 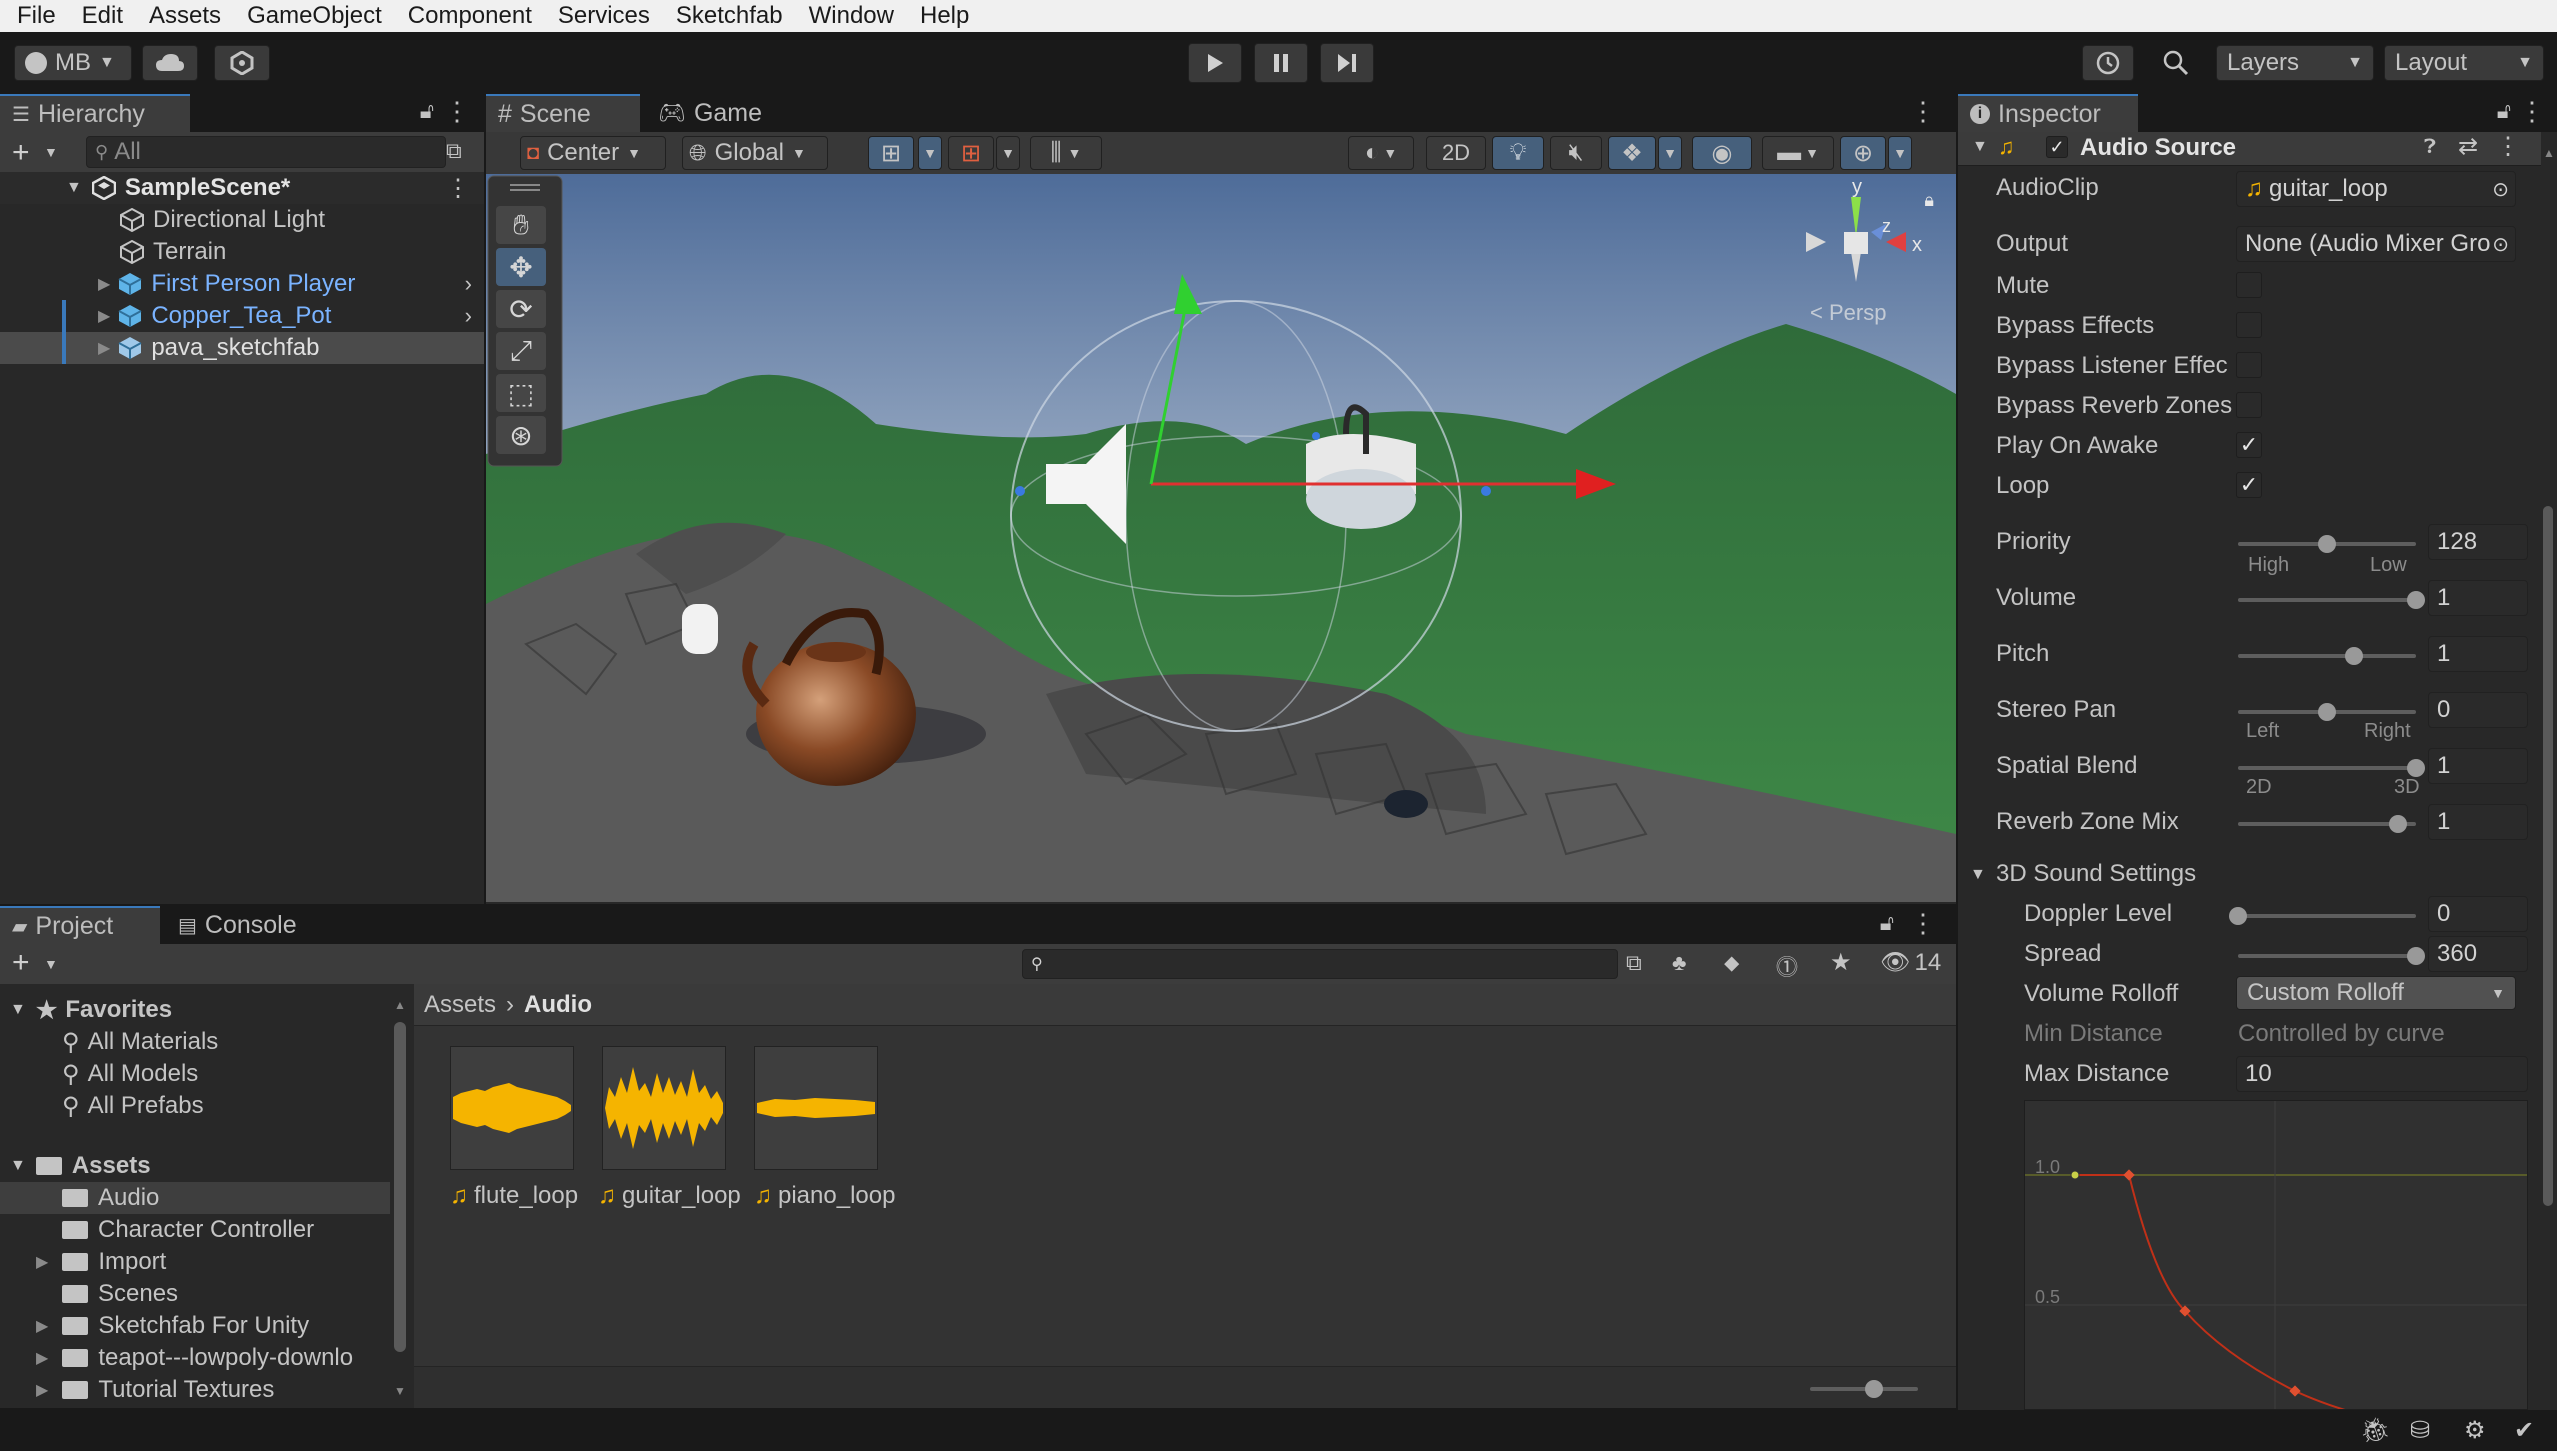 I want to click on sound-3d-foldout: 3D Sound Settings, so click(x=2096, y=874).